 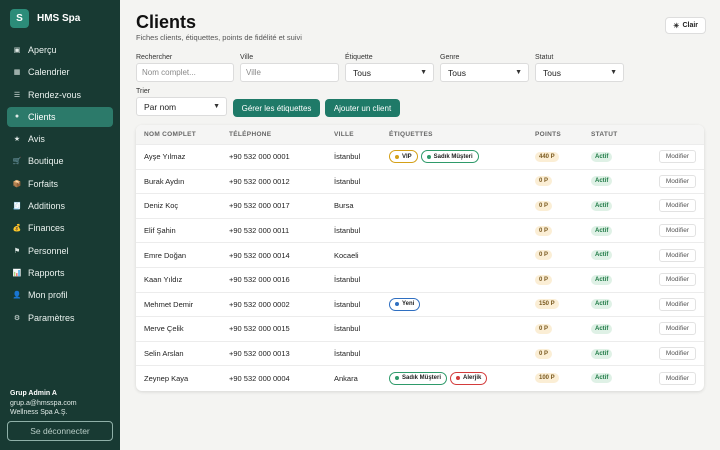 What do you see at coordinates (259, 255) in the screenshot?
I see `client-phone: +90 532 000 0014` at bounding box center [259, 255].